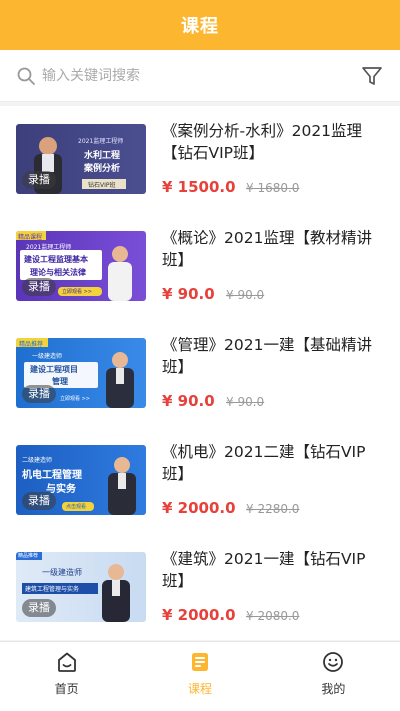 The width and height of the screenshot is (400, 711). What do you see at coordinates (199, 662) in the screenshot?
I see `course-book-icon` at bounding box center [199, 662].